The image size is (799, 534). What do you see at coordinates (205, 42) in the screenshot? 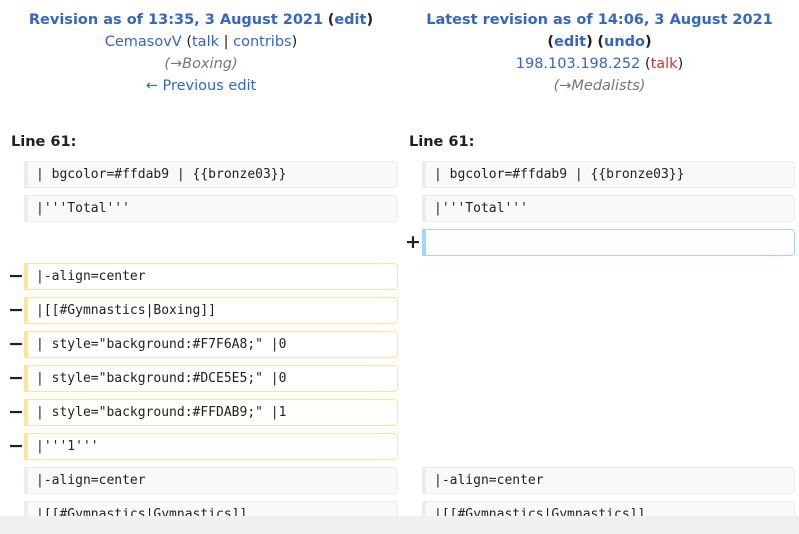
I see `old-user-talk-link: talk` at bounding box center [205, 42].